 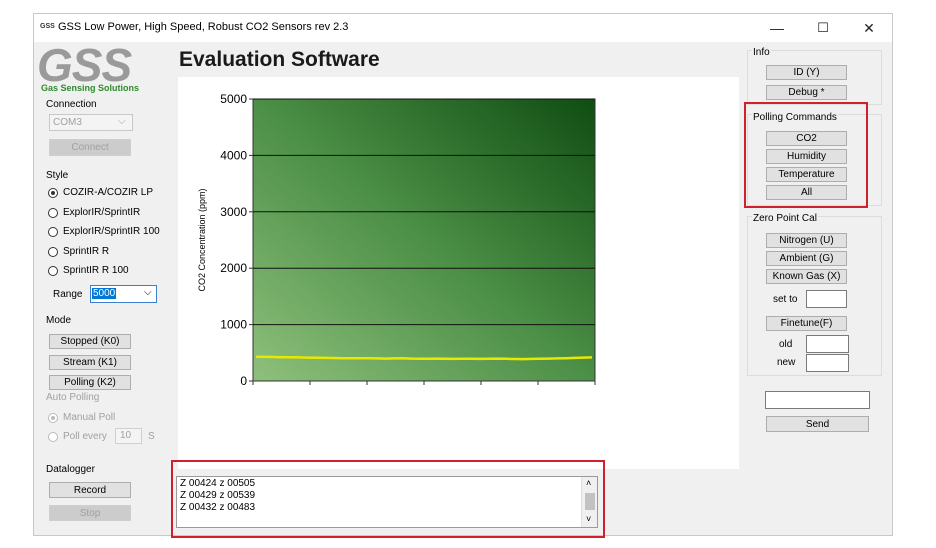 I want to click on port-value: COM3, so click(x=67, y=122).